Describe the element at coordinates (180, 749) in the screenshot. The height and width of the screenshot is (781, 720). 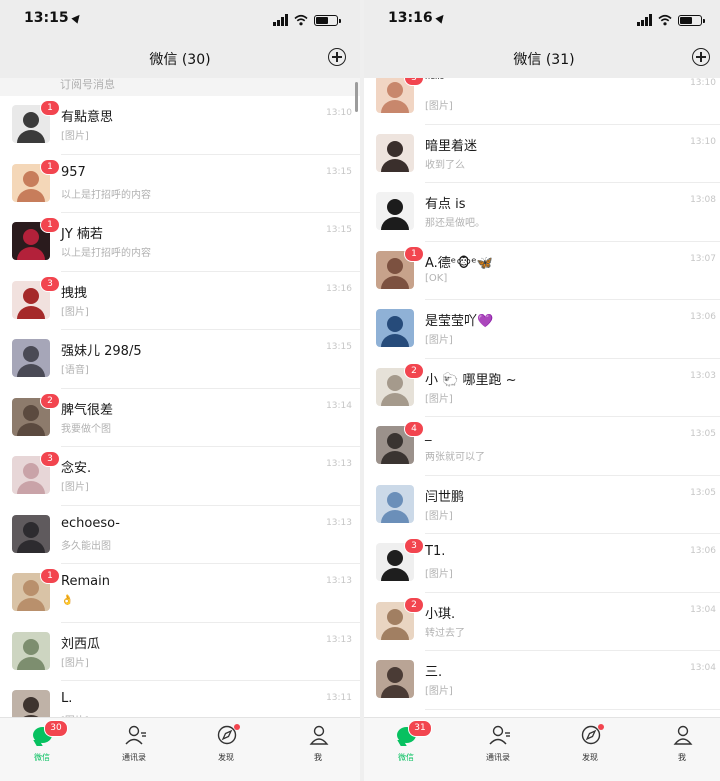
I see `tab-bar: 30 微信 通讯录 发现 我` at that location.